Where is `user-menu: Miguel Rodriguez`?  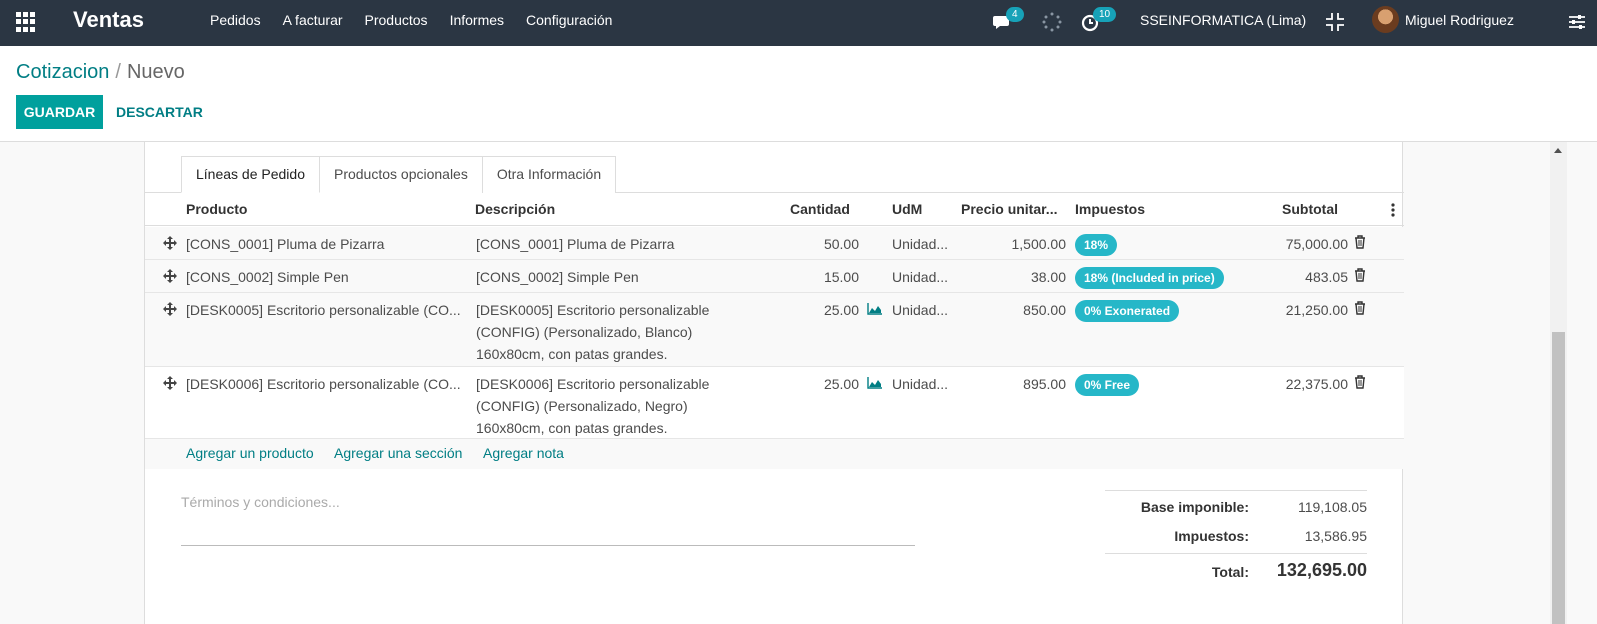
user-menu: Miguel Rodriguez is located at coordinates (1459, 20).